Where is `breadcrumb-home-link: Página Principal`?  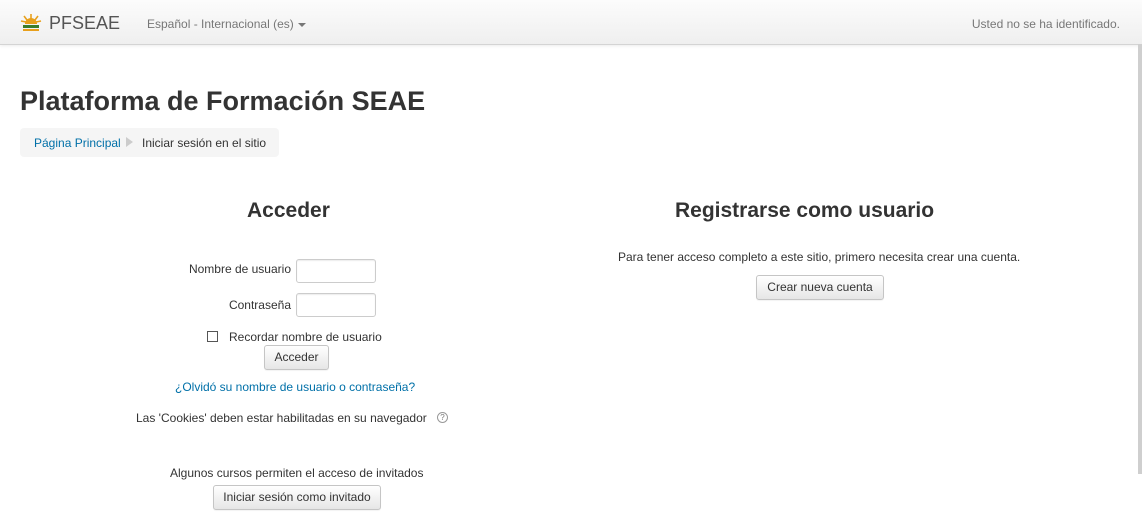 breadcrumb-home-link: Página Principal is located at coordinates (77, 143).